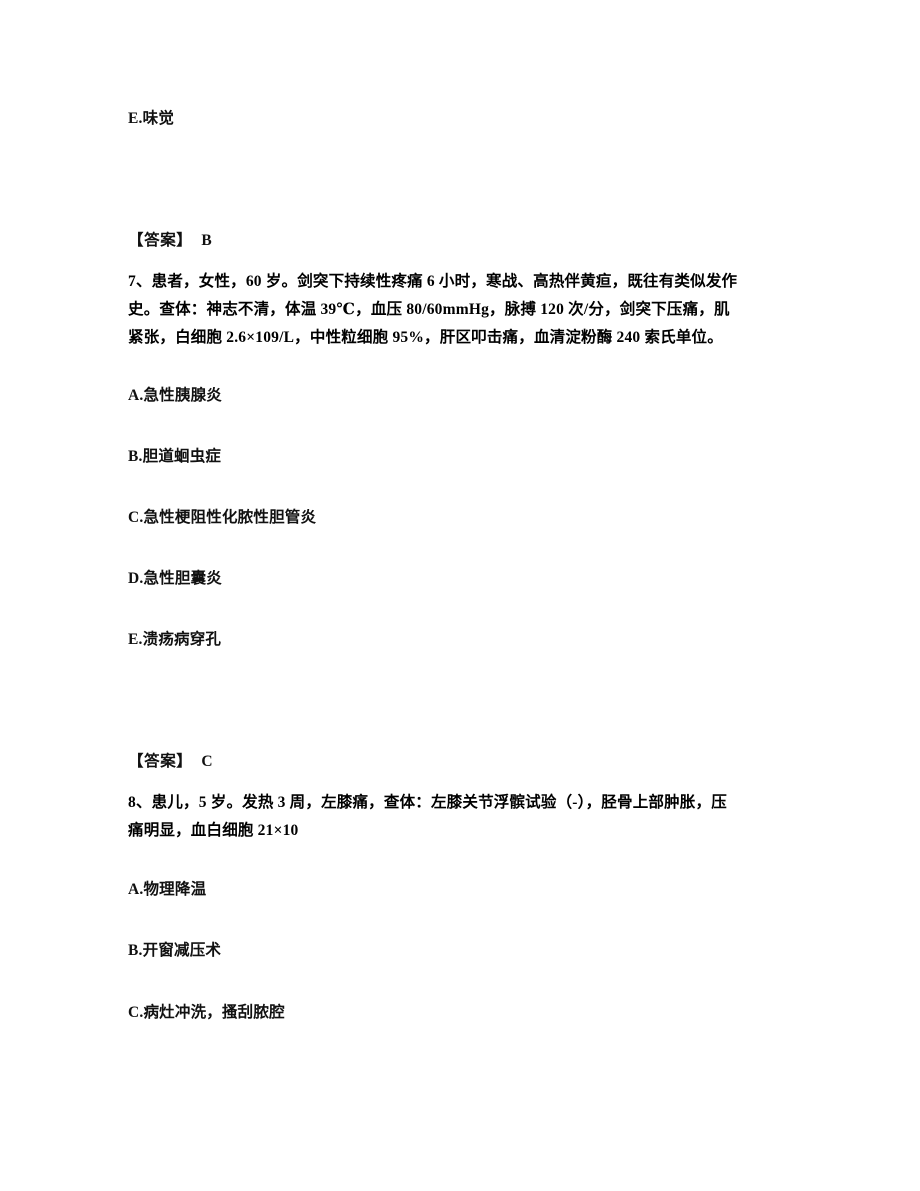 Image resolution: width=920 pixels, height=1191 pixels. Describe the element at coordinates (459, 518) in the screenshot. I see `text-block-q7-option-c: C.急性梗阻性化脓性胆管炎` at that location.